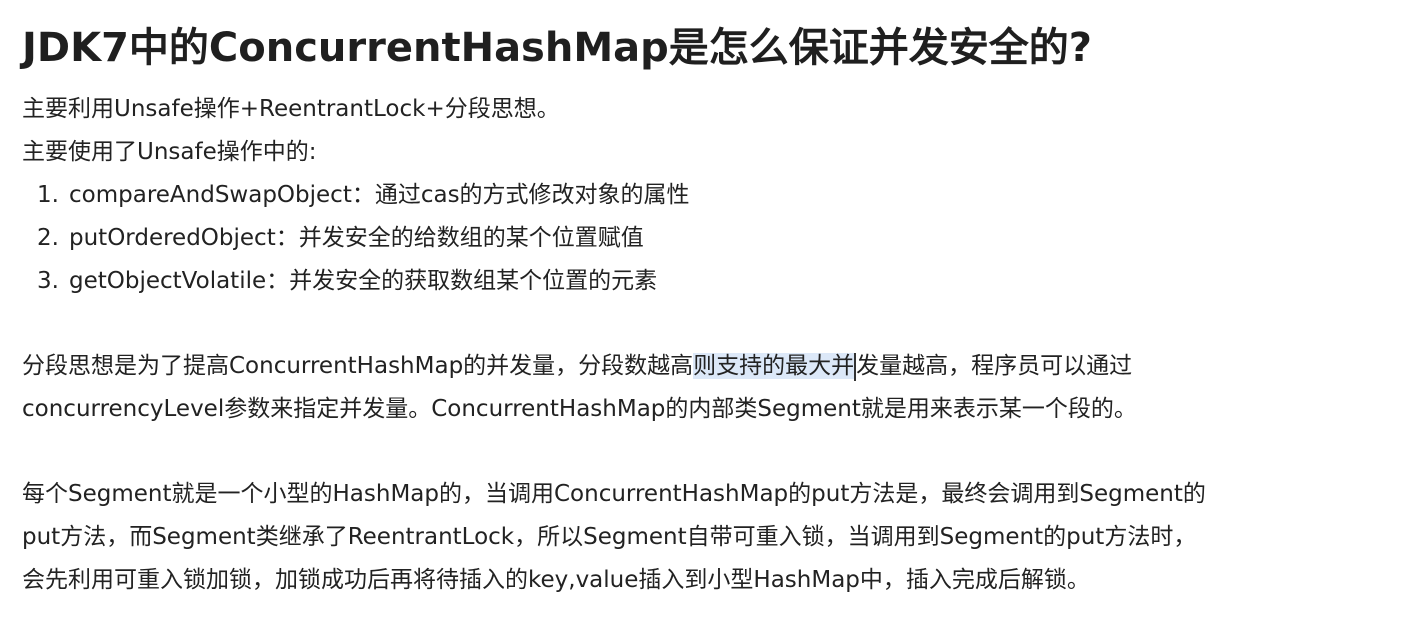 This screenshot has height=633, width=1406. What do you see at coordinates (48, 195) in the screenshot?
I see `list-item-number: 1.` at bounding box center [48, 195].